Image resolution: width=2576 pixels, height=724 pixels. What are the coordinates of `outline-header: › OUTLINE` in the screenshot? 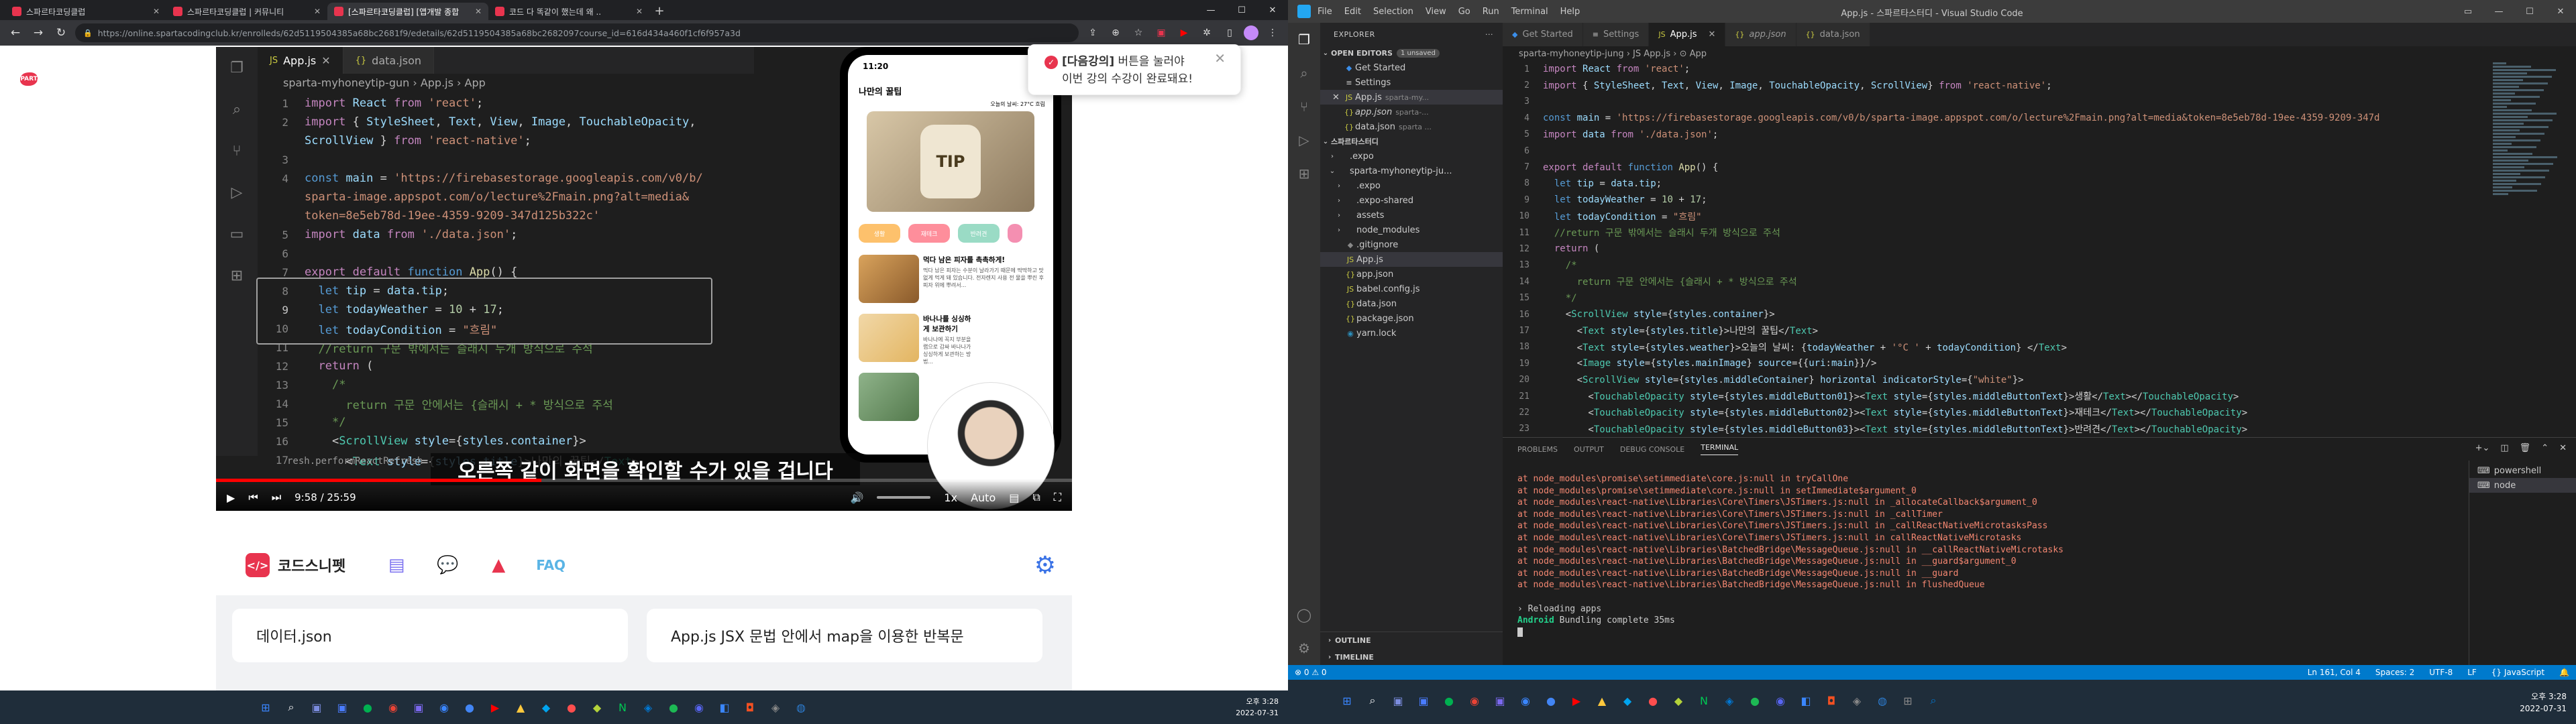 It's located at (1411, 640).